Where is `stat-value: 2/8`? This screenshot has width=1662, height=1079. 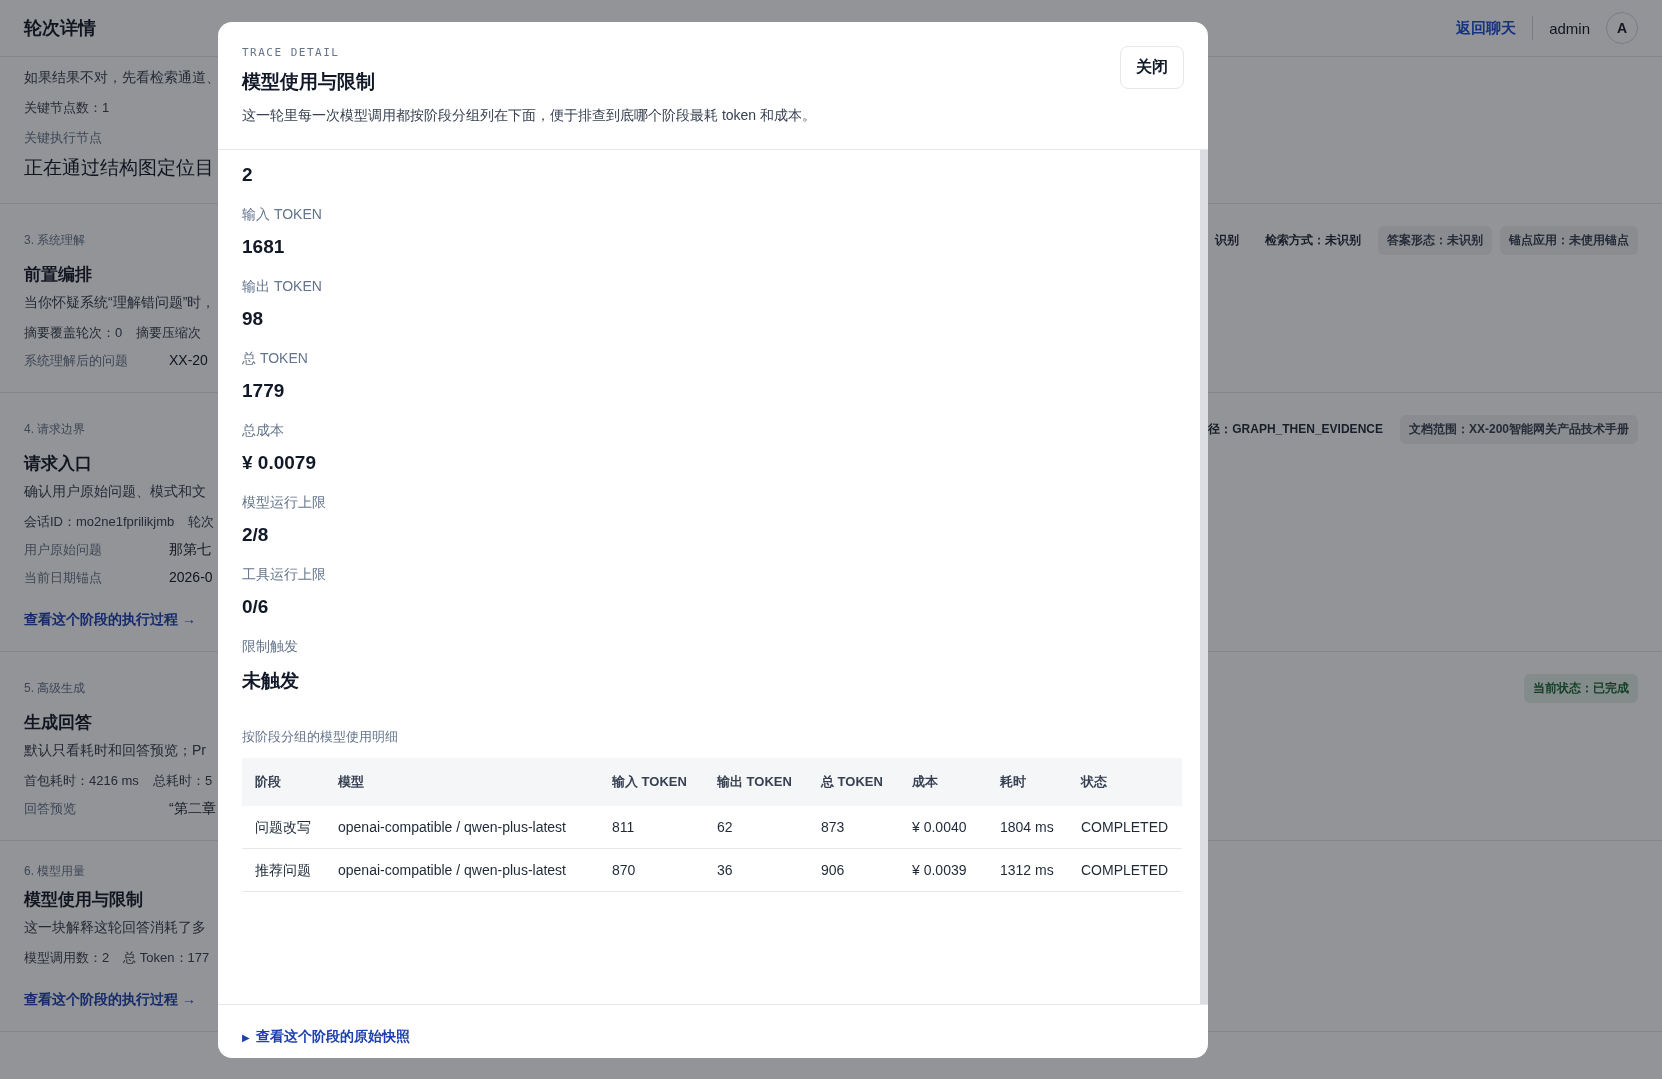 stat-value: 2/8 is located at coordinates (256, 535).